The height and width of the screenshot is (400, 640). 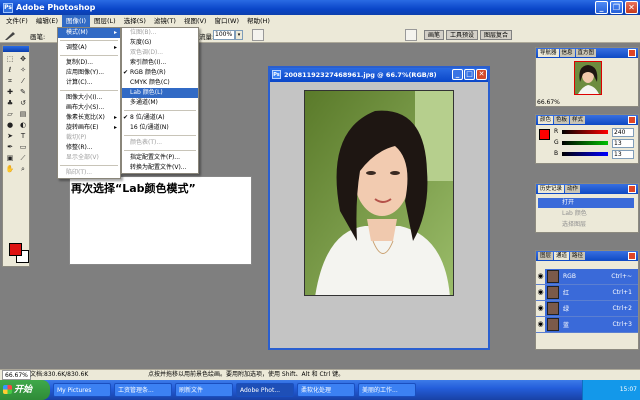 What do you see at coordinates (326, 390) in the screenshot?
I see `taskbar-item: 柔软化处理` at bounding box center [326, 390].